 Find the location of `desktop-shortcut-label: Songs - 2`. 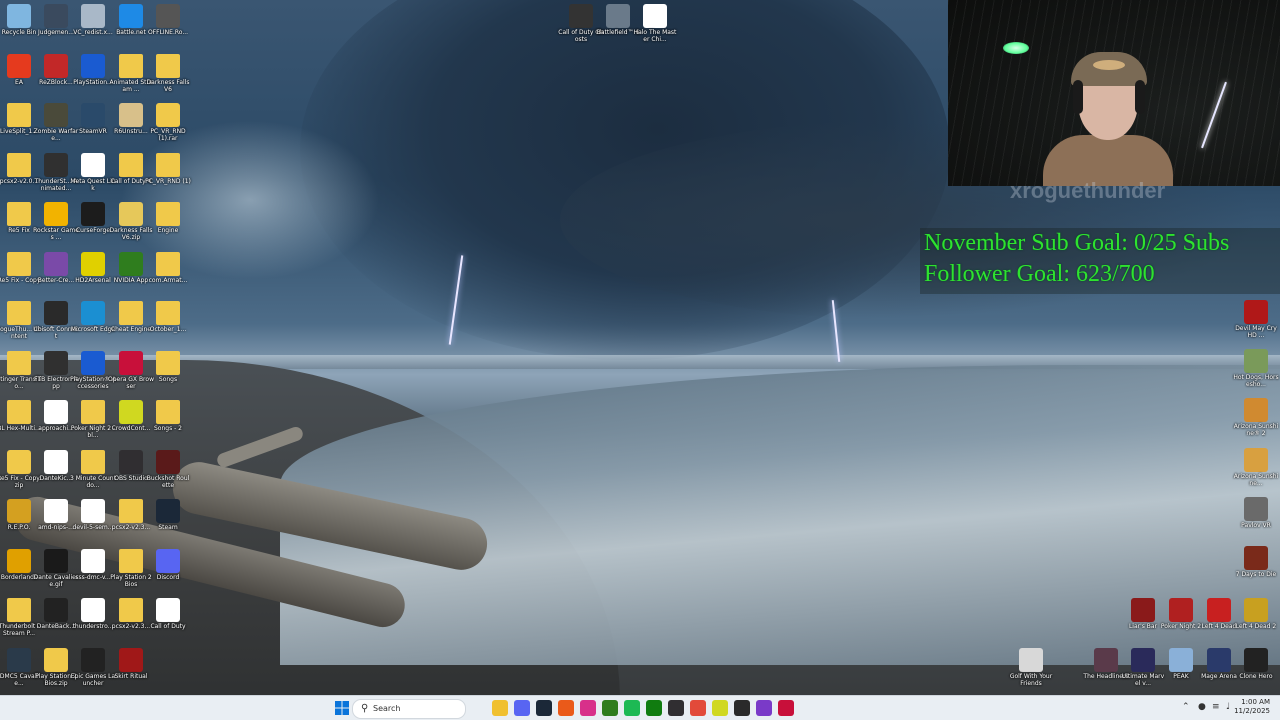

desktop-shortcut-label: Songs - 2 is located at coordinates (167, 428).